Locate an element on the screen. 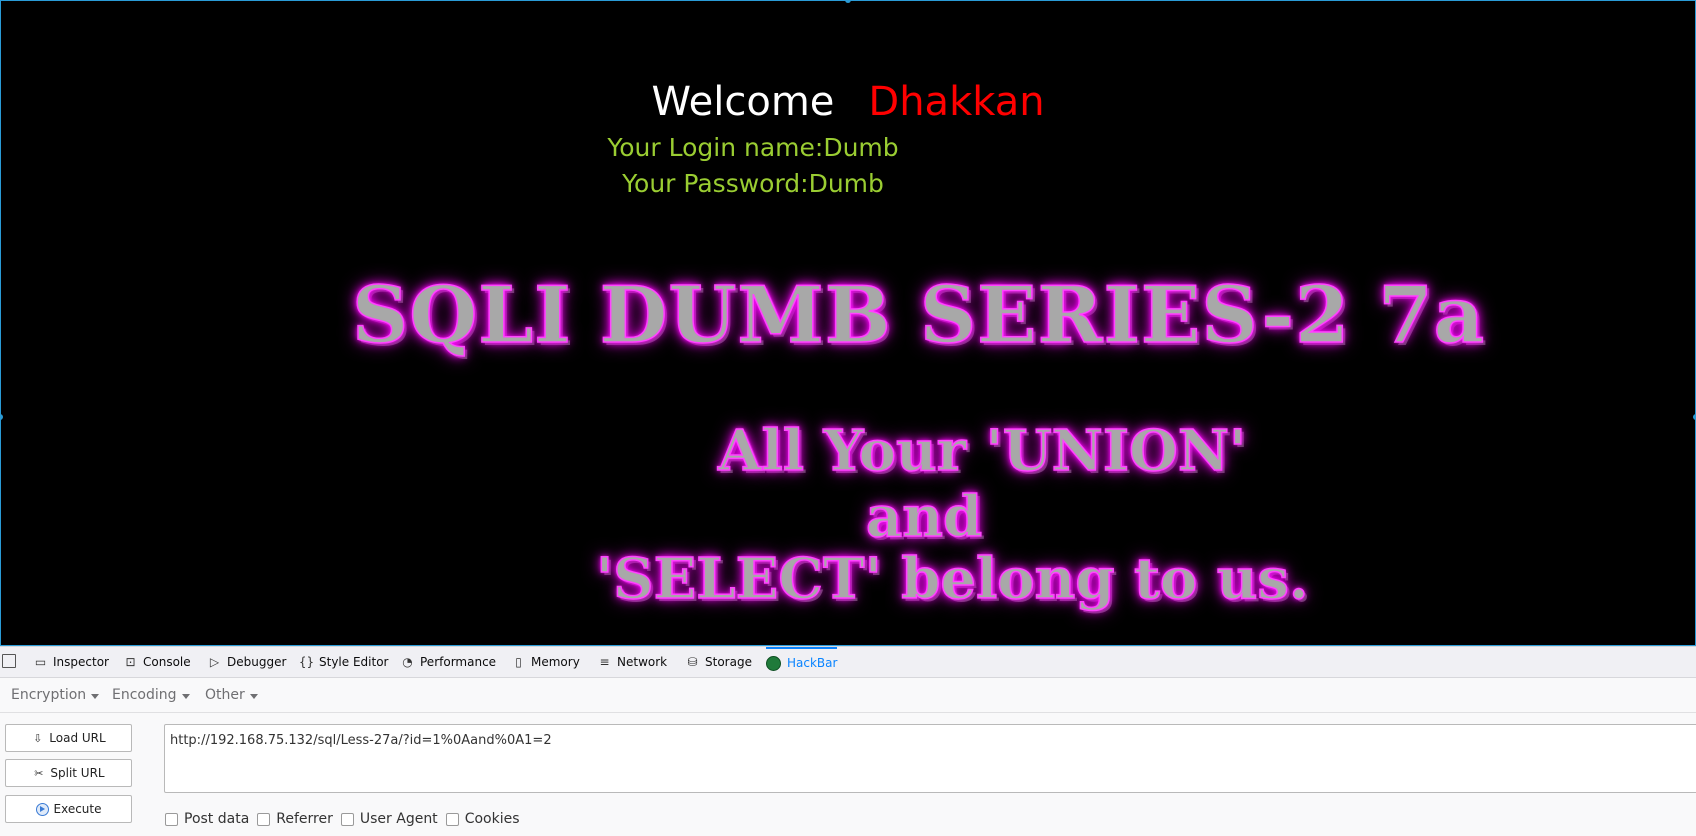 The height and width of the screenshot is (836, 1696). tab-debugger: ▷ Debugger is located at coordinates (247, 662).